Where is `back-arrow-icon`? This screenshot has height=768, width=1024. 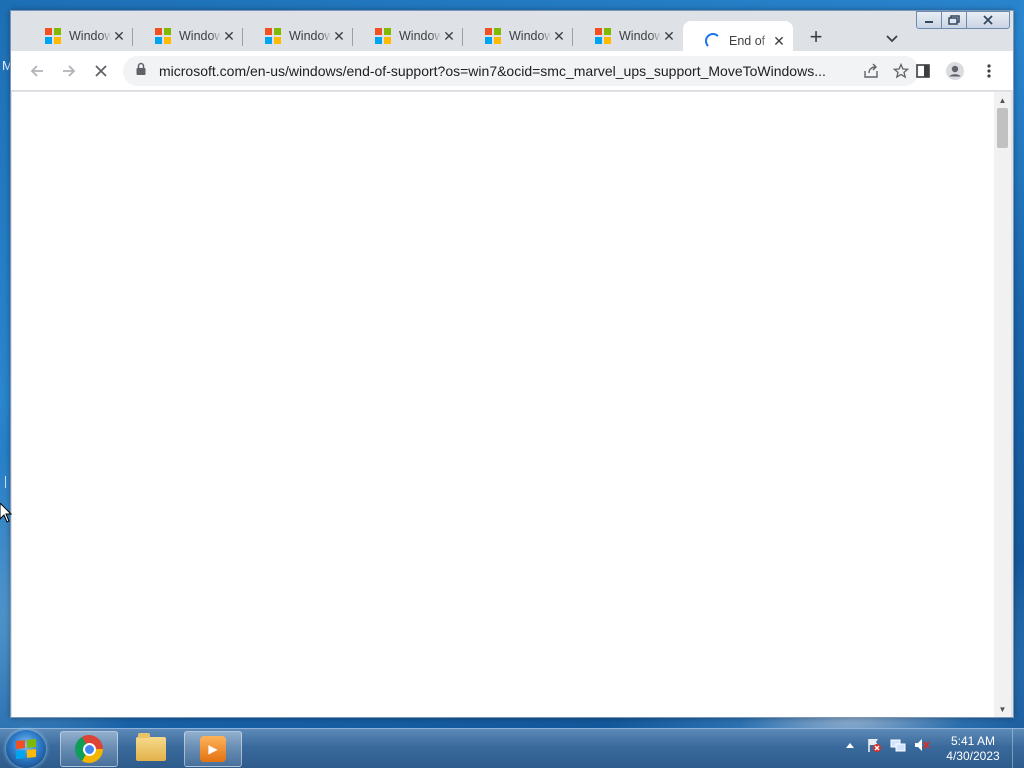
back-arrow-icon is located at coordinates (36, 71).